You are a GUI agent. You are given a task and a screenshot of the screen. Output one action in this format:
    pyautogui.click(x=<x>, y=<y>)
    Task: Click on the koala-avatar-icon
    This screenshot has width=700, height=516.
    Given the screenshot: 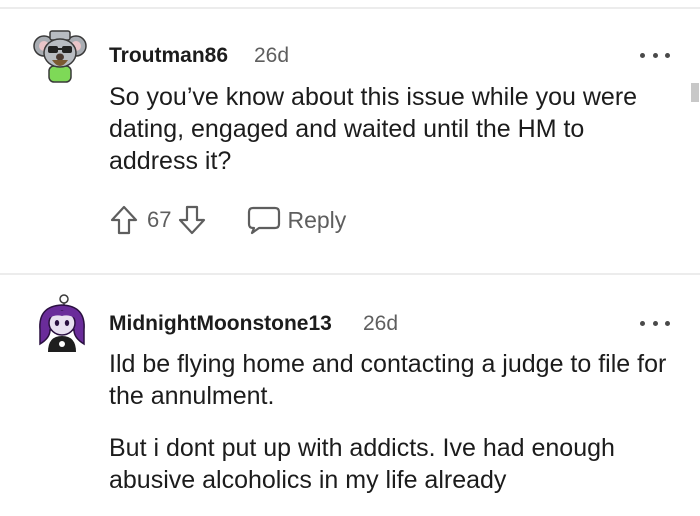 What is the action you would take?
    pyautogui.click(x=60, y=56)
    